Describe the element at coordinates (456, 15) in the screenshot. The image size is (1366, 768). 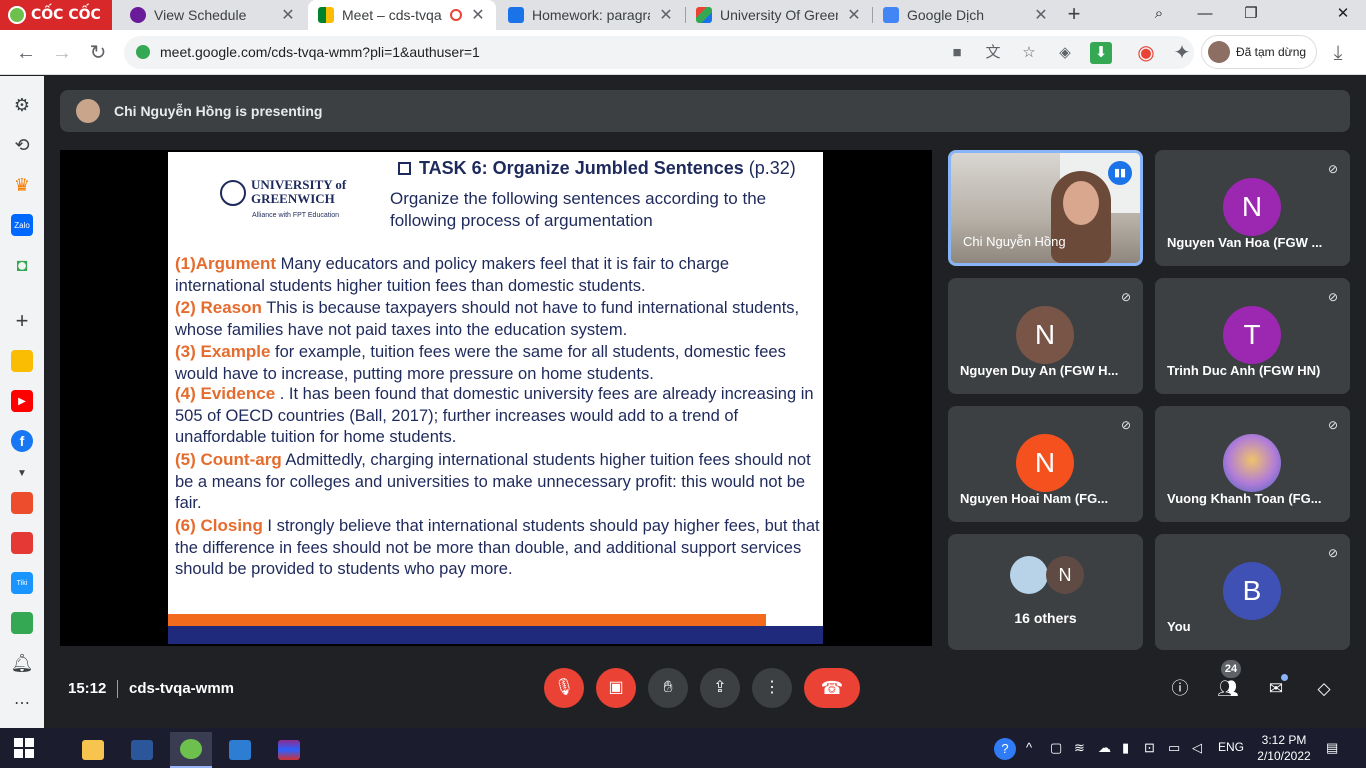
I see `recording-indicator-icon` at that location.